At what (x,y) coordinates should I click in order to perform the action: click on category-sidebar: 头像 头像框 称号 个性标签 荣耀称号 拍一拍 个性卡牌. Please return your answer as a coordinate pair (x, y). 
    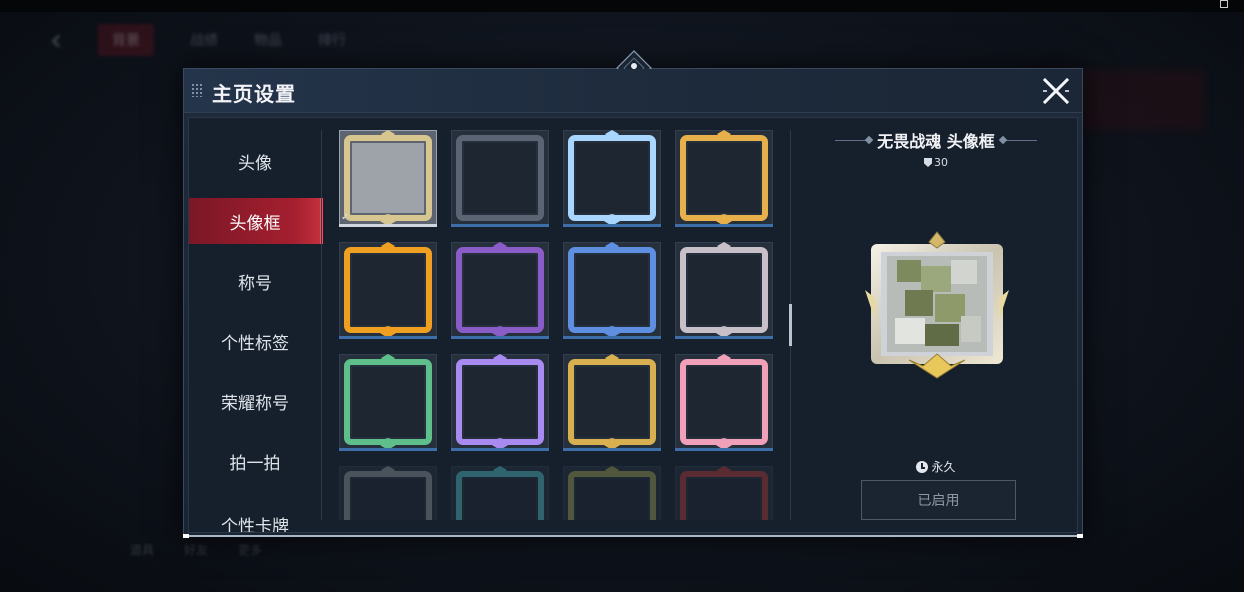
    Looking at the image, I should click on (256, 325).